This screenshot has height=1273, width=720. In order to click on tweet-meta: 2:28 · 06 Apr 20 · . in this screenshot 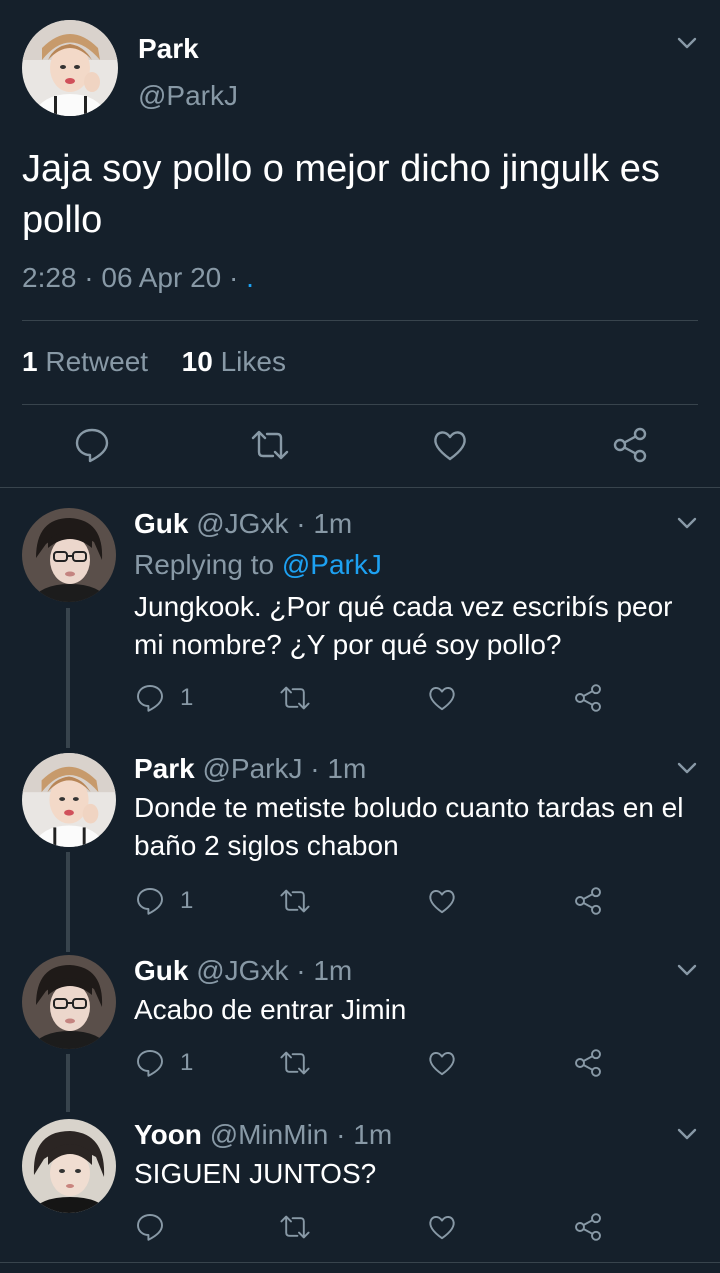, I will do `click(138, 278)`.